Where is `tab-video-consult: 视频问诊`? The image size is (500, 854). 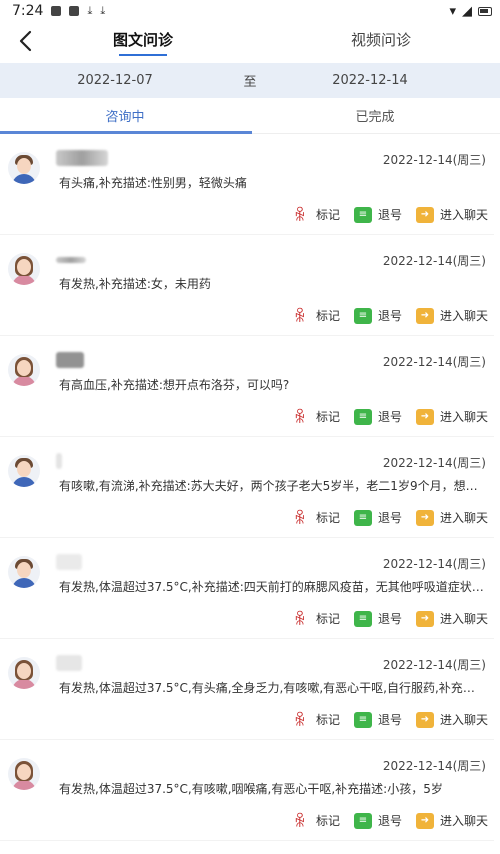
tab-video-consult: 视频问诊 is located at coordinates (381, 42).